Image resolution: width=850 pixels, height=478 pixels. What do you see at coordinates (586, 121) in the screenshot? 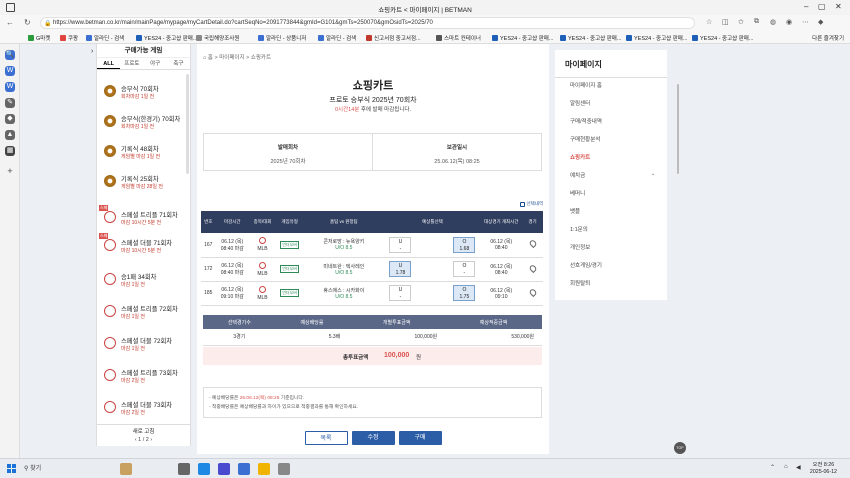
I see `menu-purchase-history: 구매/적중내역` at bounding box center [586, 121].